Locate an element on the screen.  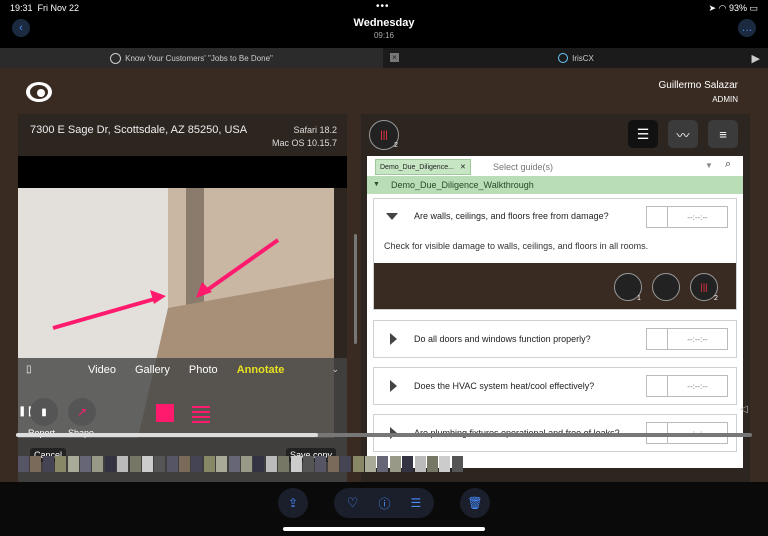
heart-icon: ♡ is located at coordinates (353, 503).